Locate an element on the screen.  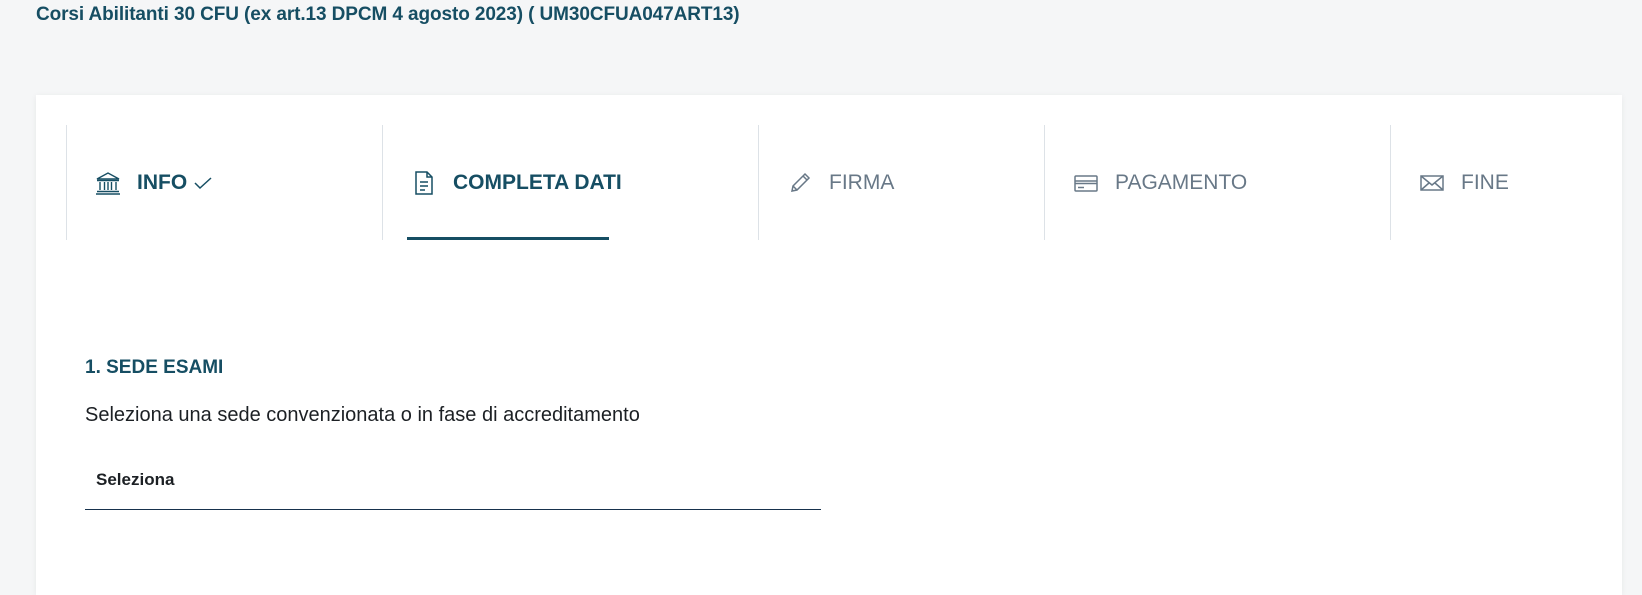
step-fine: FINE is located at coordinates (1506, 182).